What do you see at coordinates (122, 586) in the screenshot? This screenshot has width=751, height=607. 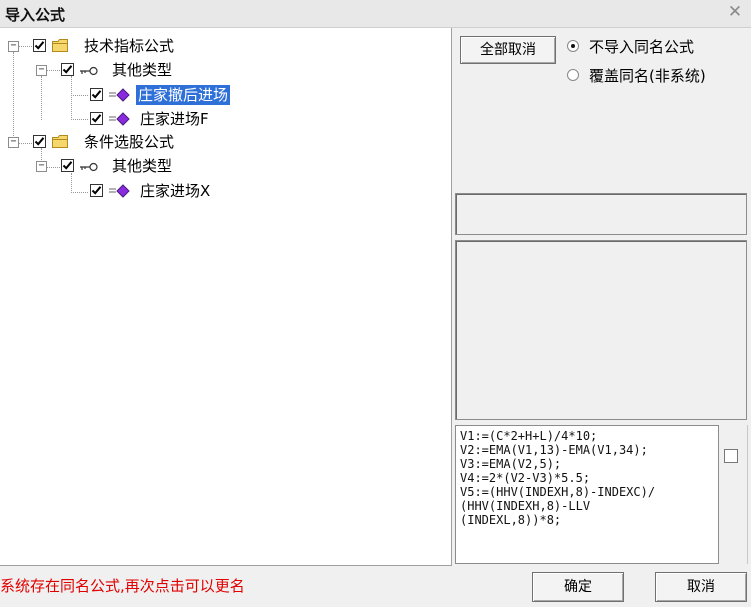 I see `status-message: 系统存在同名公式,再次点击可以更名` at bounding box center [122, 586].